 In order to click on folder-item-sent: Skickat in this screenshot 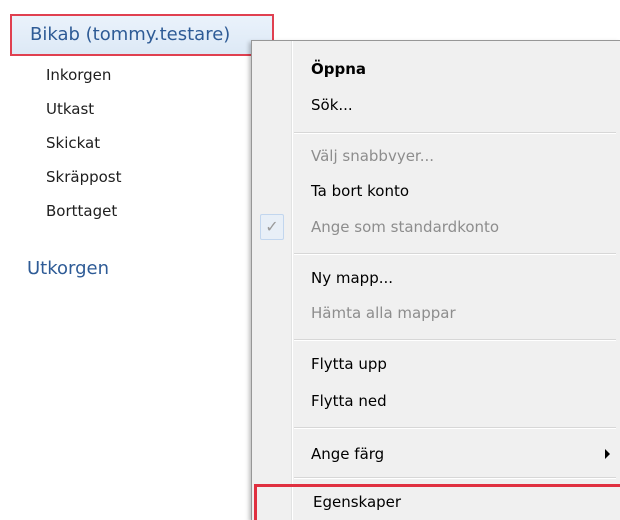, I will do `click(83, 145)`.